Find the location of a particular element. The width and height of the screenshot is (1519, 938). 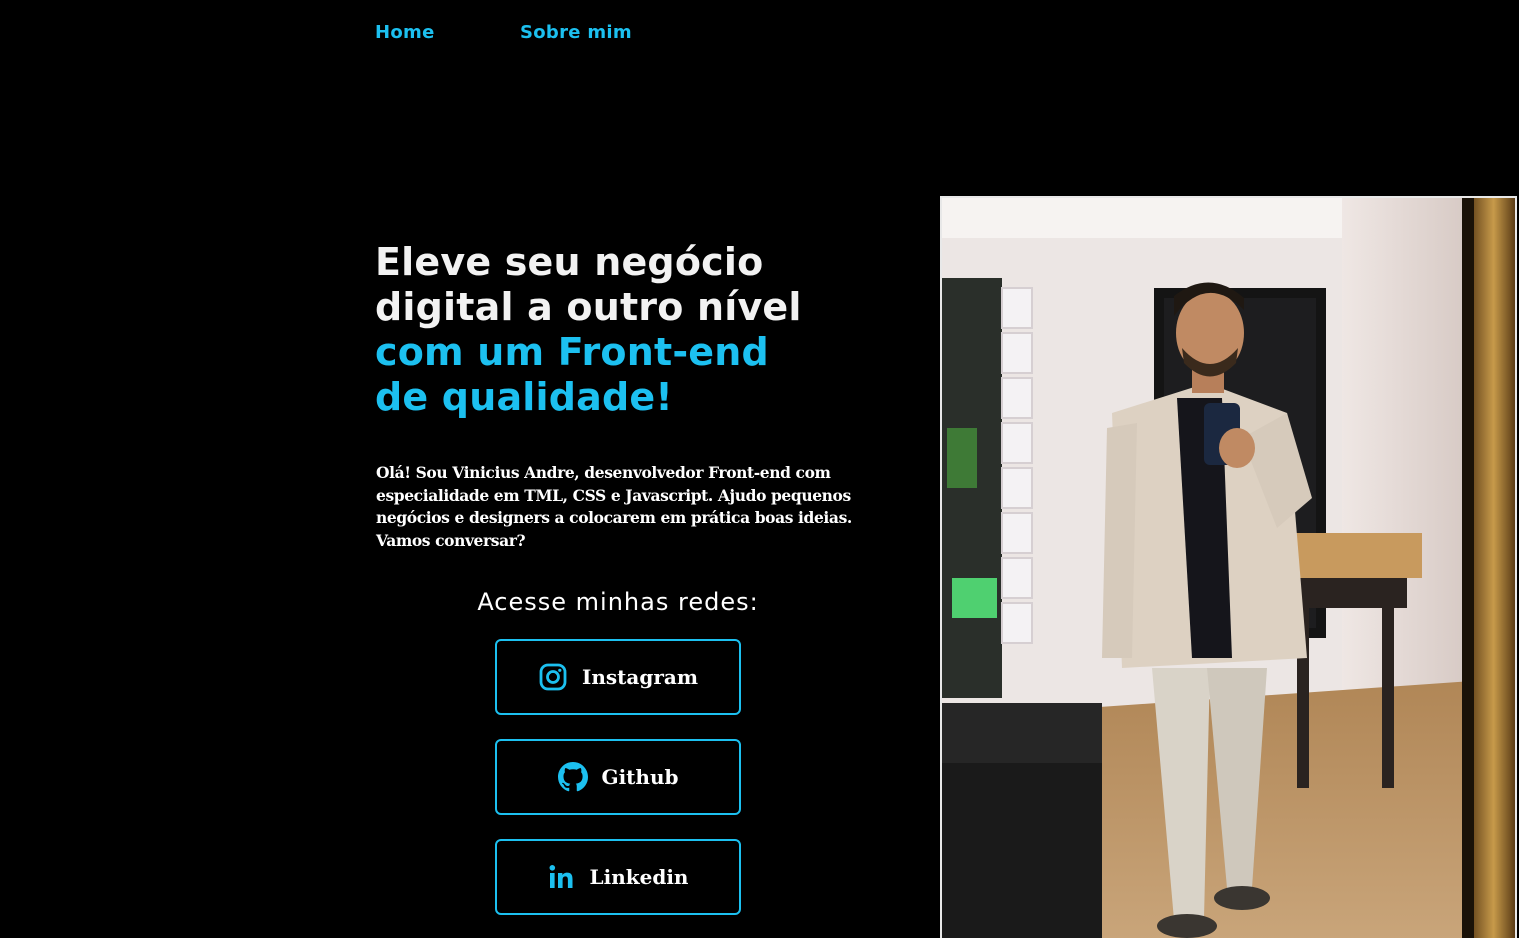

instagram-button: Instagram is located at coordinates (618, 677).